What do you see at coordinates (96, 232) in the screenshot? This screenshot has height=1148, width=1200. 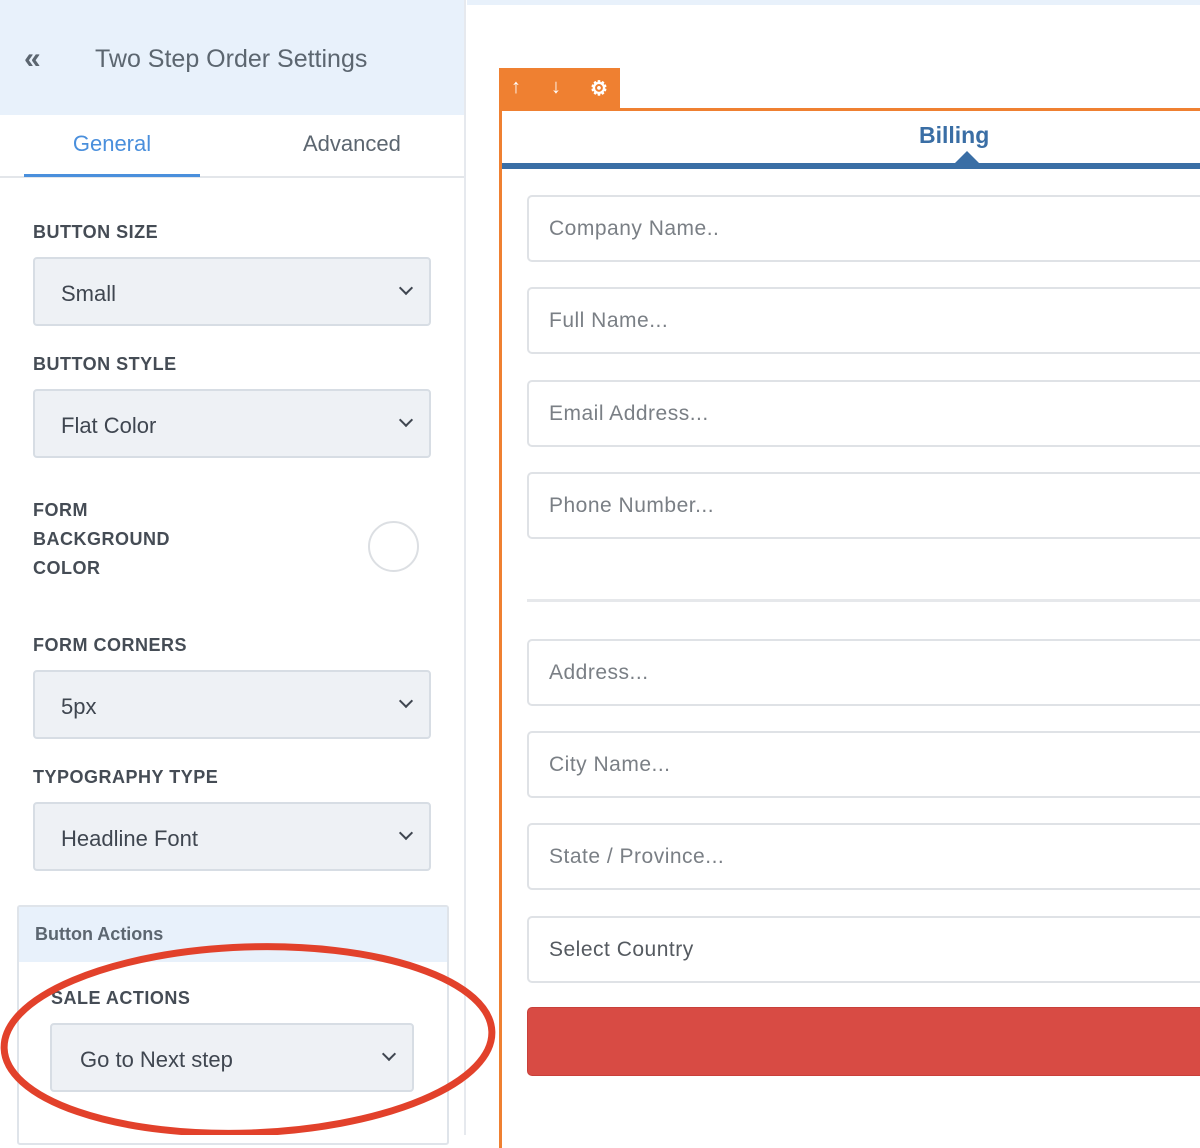 I see `button-size-label: BUTTON SIZE` at bounding box center [96, 232].